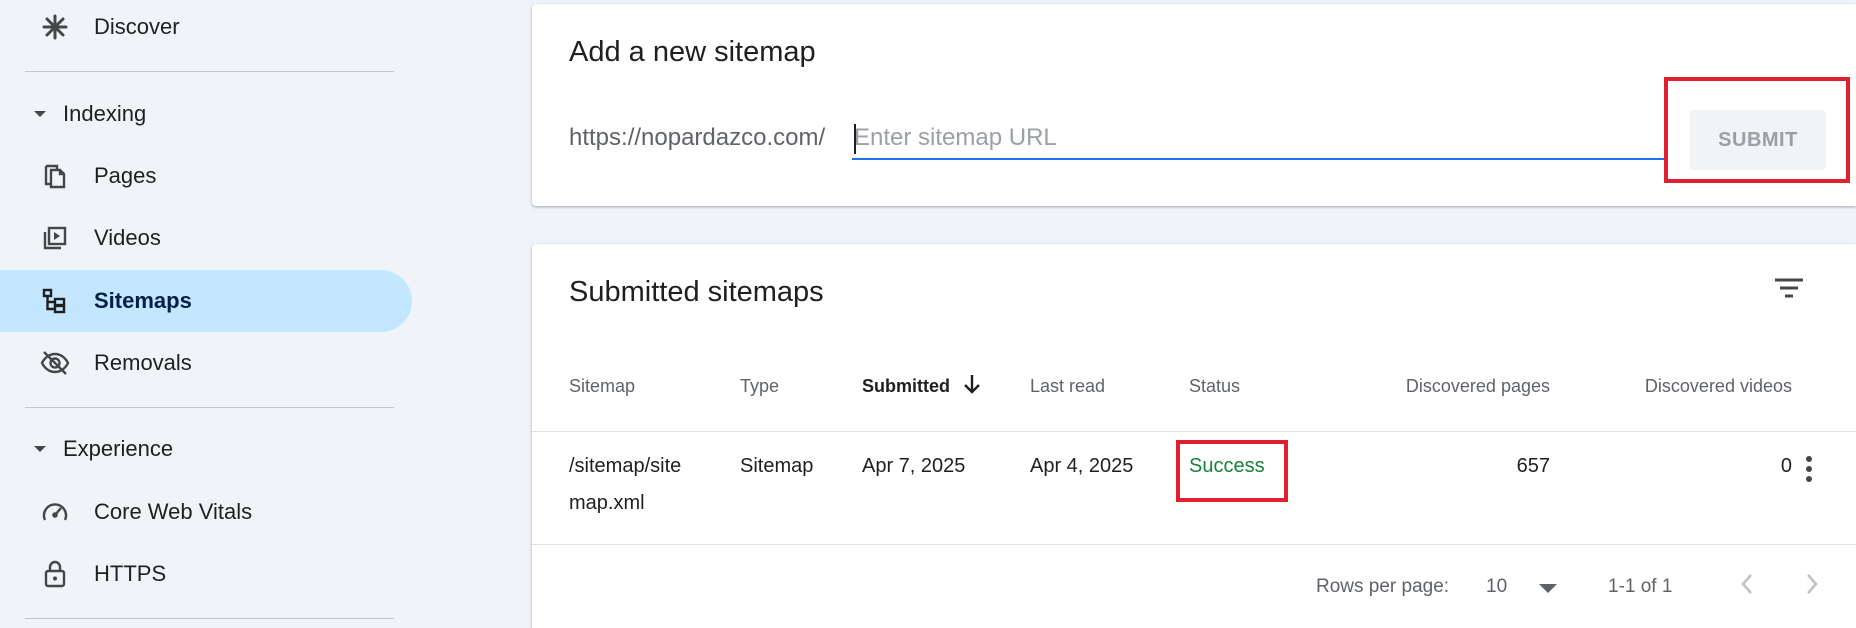 The height and width of the screenshot is (628, 1856). What do you see at coordinates (206, 574) in the screenshot?
I see `sidebar-item-https: HTTPS` at bounding box center [206, 574].